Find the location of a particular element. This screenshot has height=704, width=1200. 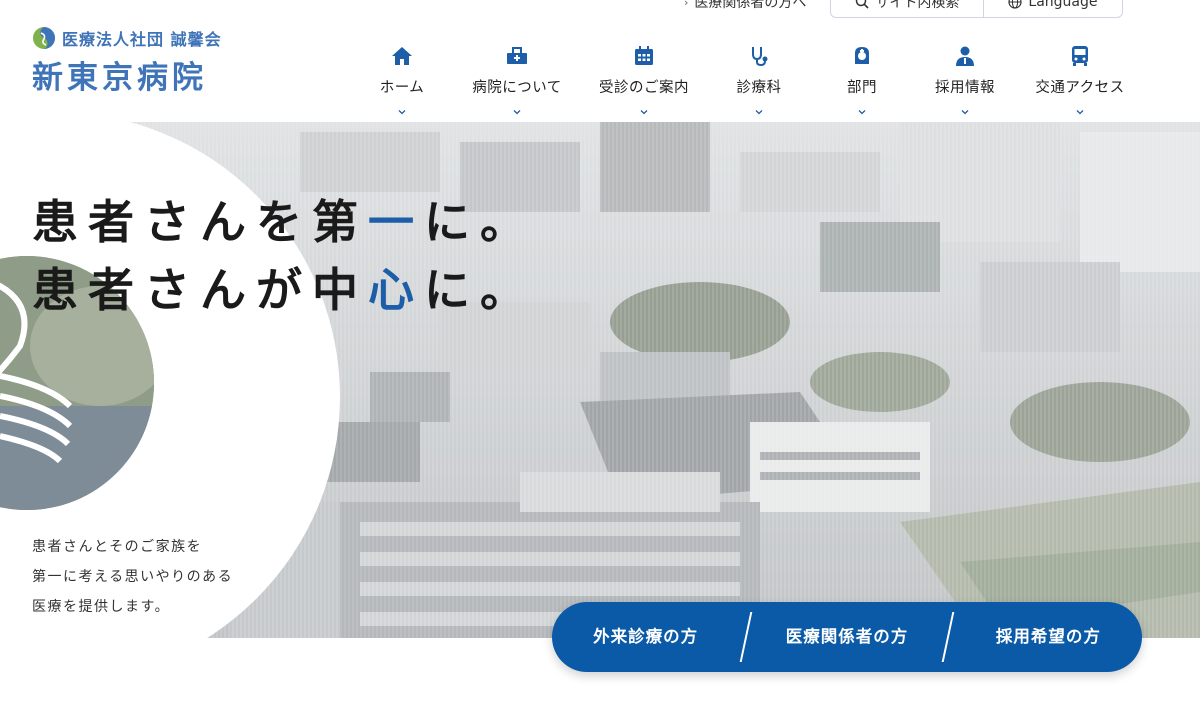

home-icon is located at coordinates (402, 56).